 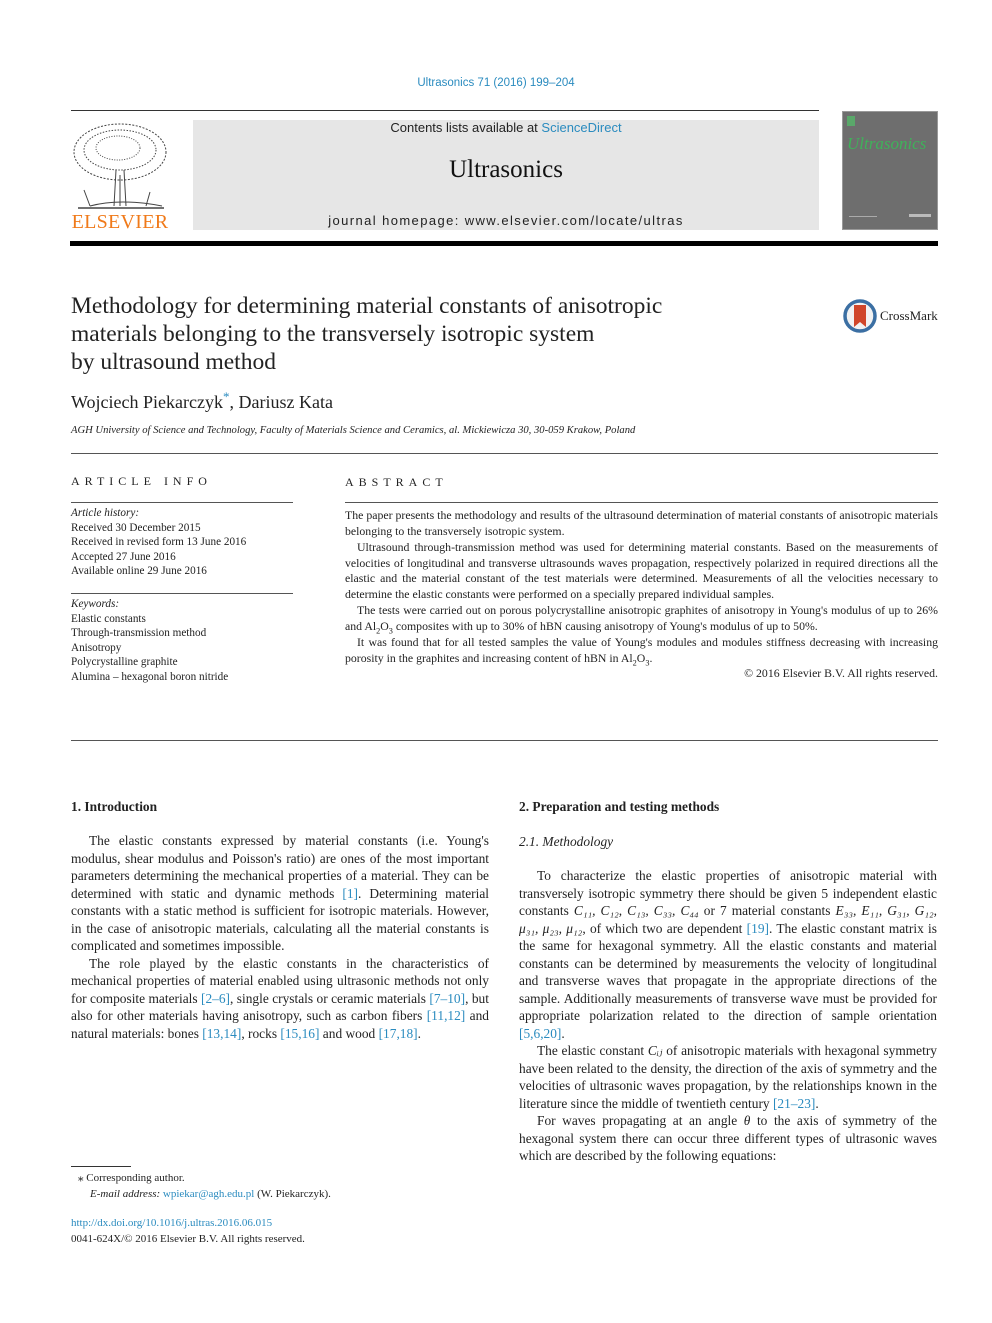 What do you see at coordinates (860, 316) in the screenshot?
I see `crossmark-icon` at bounding box center [860, 316].